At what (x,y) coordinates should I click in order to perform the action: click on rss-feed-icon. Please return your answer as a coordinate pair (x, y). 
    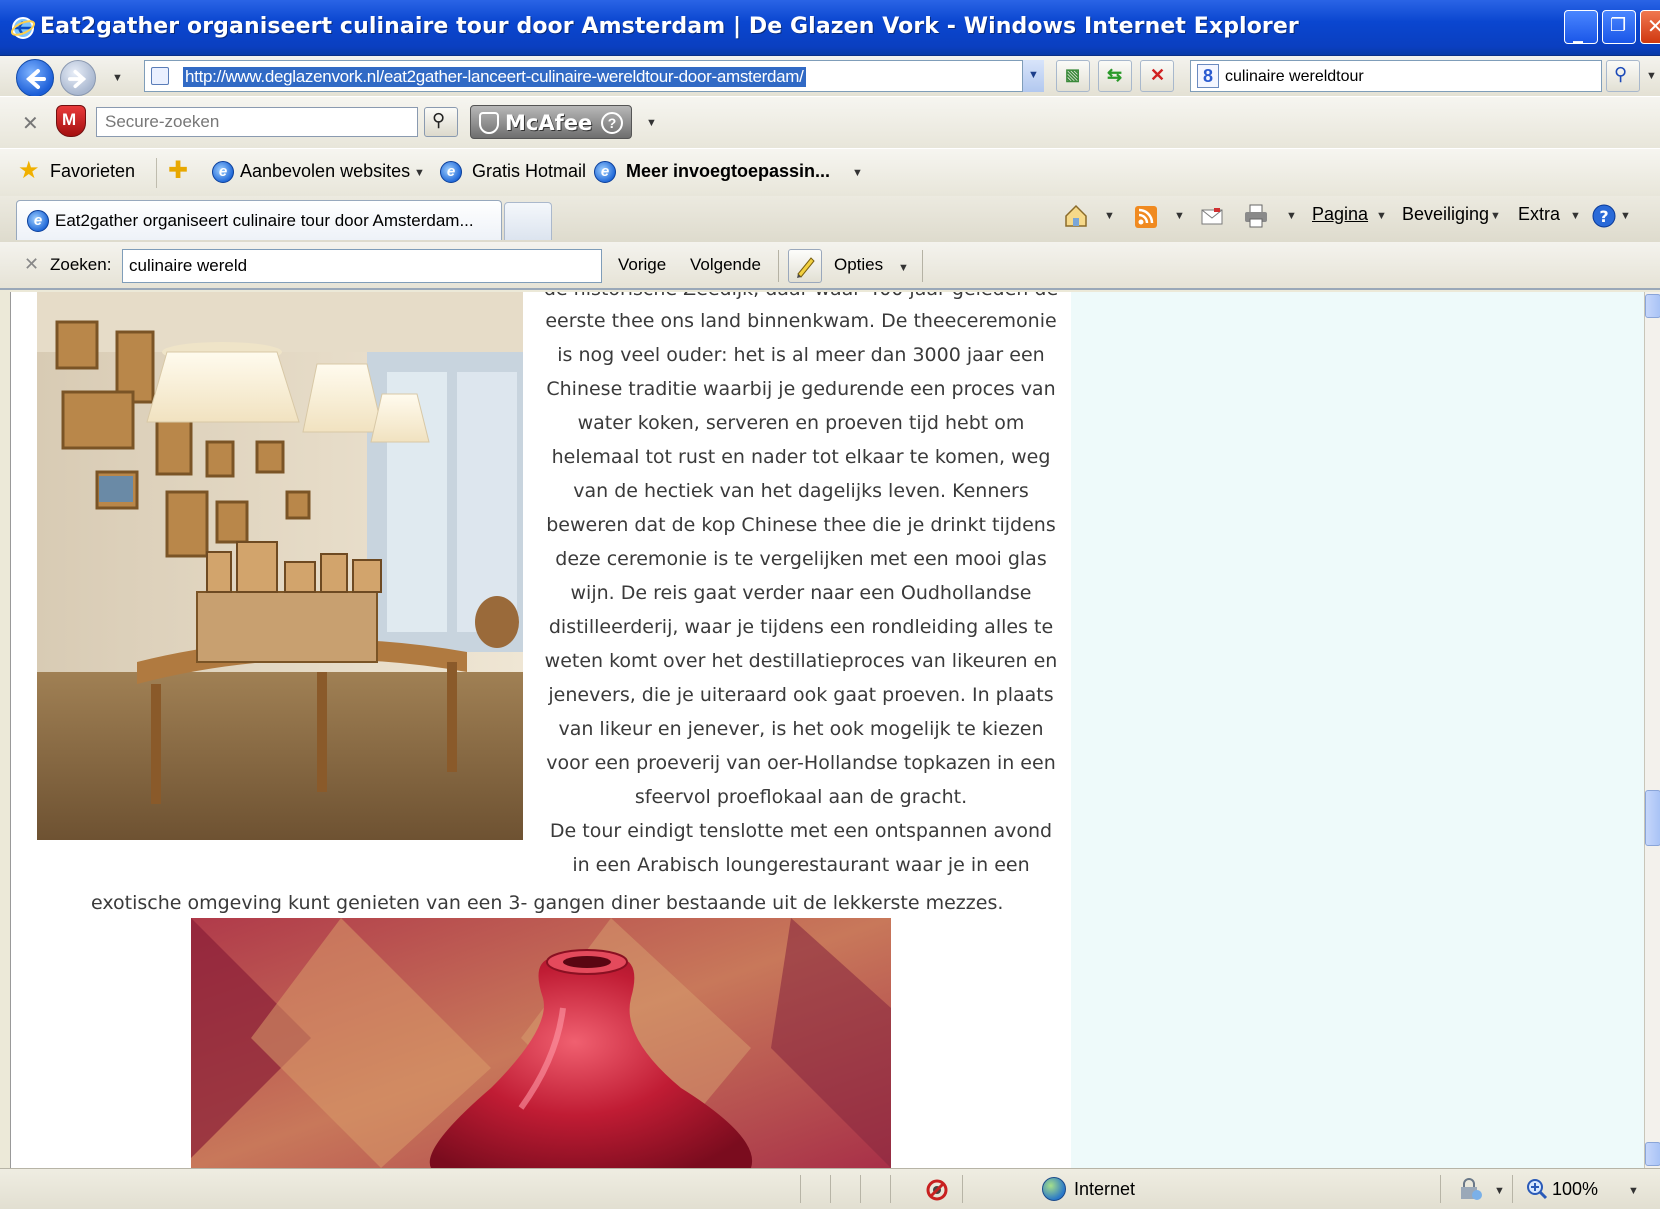
    Looking at the image, I should click on (1146, 216).